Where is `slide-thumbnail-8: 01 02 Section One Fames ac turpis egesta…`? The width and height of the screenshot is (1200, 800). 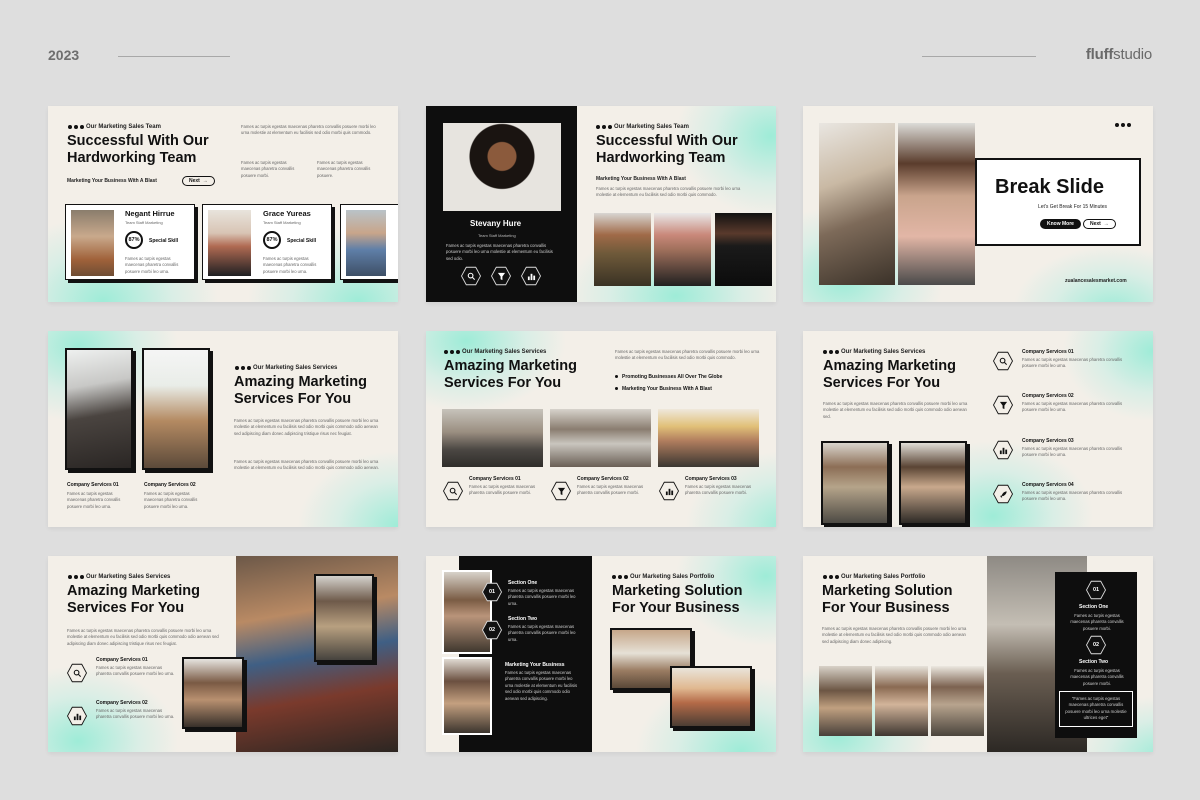 slide-thumbnail-8: 01 02 Section One Fames ac turpis egesta… is located at coordinates (601, 654).